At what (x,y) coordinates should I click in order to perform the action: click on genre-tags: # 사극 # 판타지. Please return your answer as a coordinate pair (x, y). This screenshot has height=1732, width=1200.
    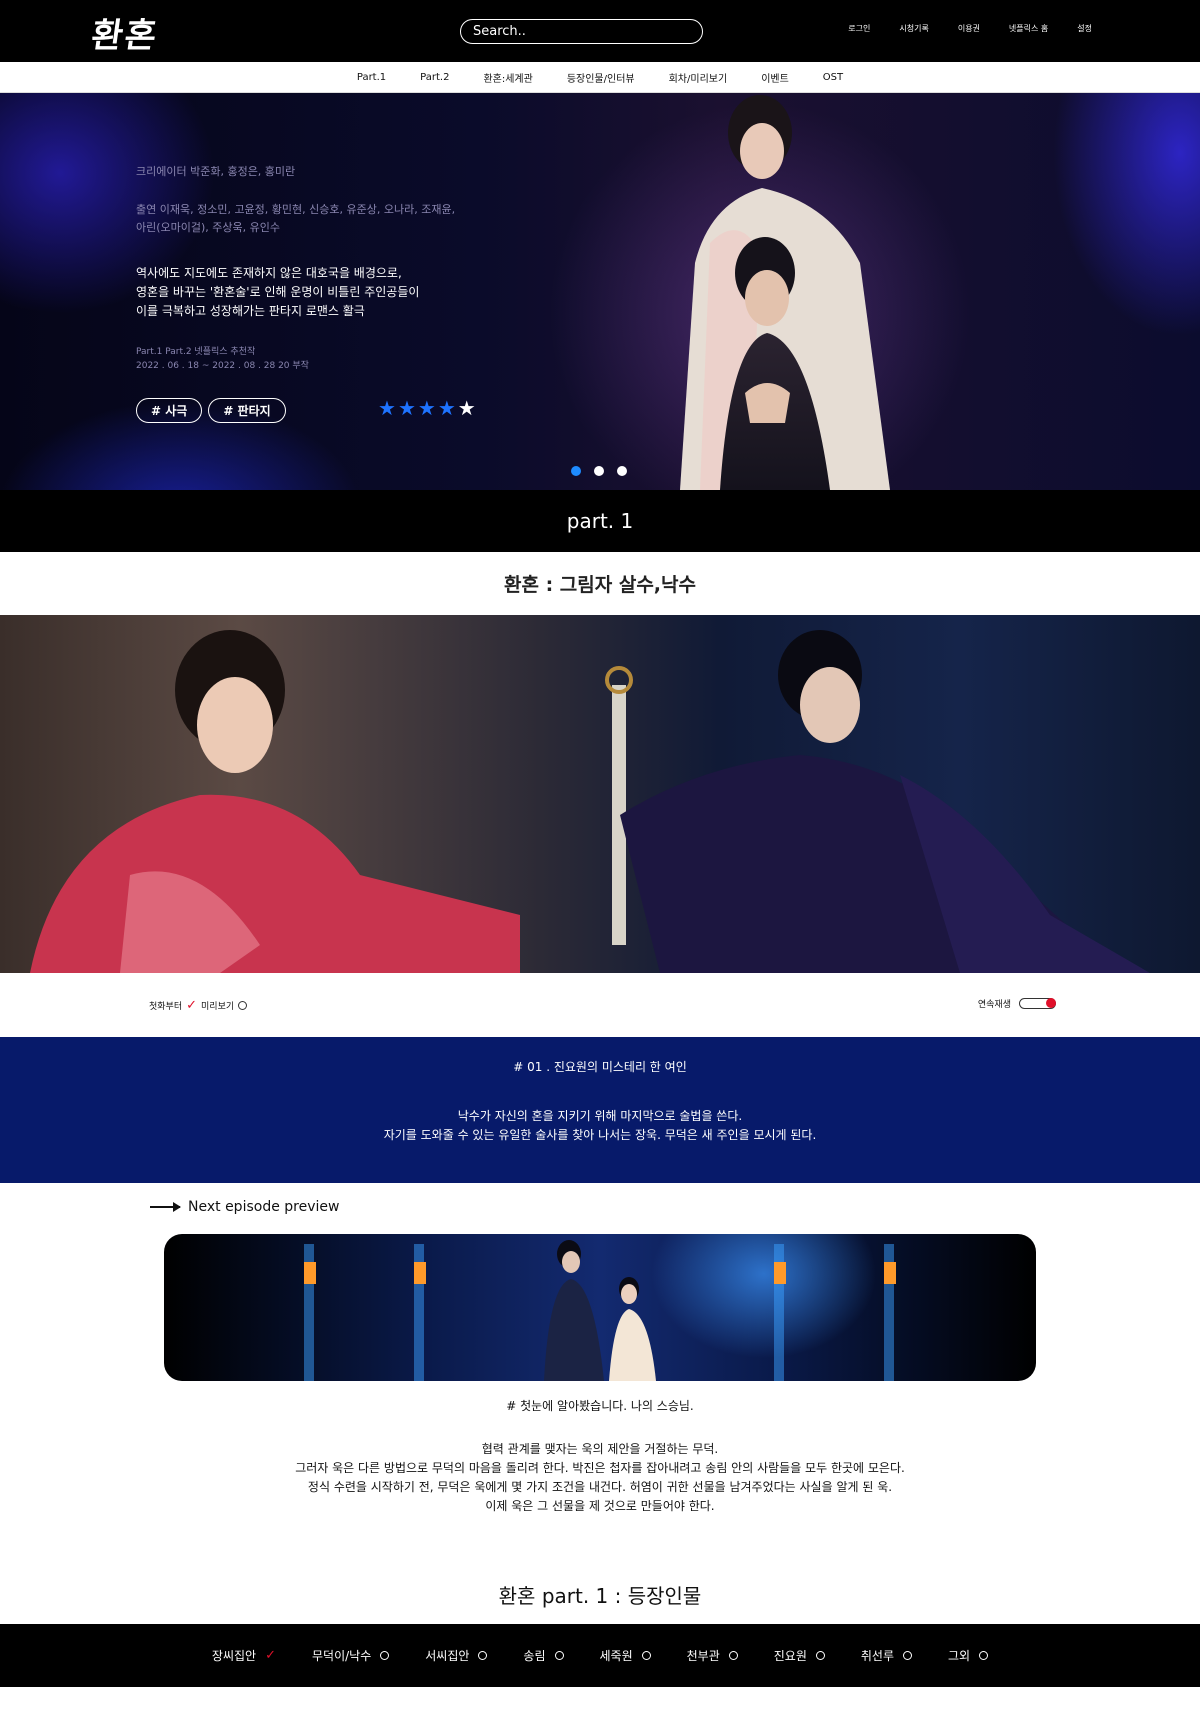
    Looking at the image, I should click on (211, 410).